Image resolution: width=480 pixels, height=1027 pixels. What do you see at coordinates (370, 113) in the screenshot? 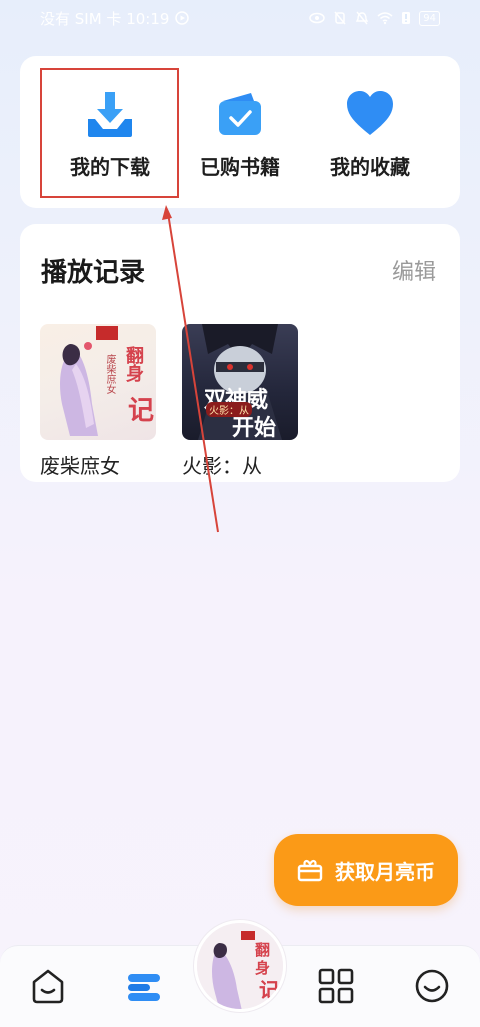
I see `heart-icon` at bounding box center [370, 113].